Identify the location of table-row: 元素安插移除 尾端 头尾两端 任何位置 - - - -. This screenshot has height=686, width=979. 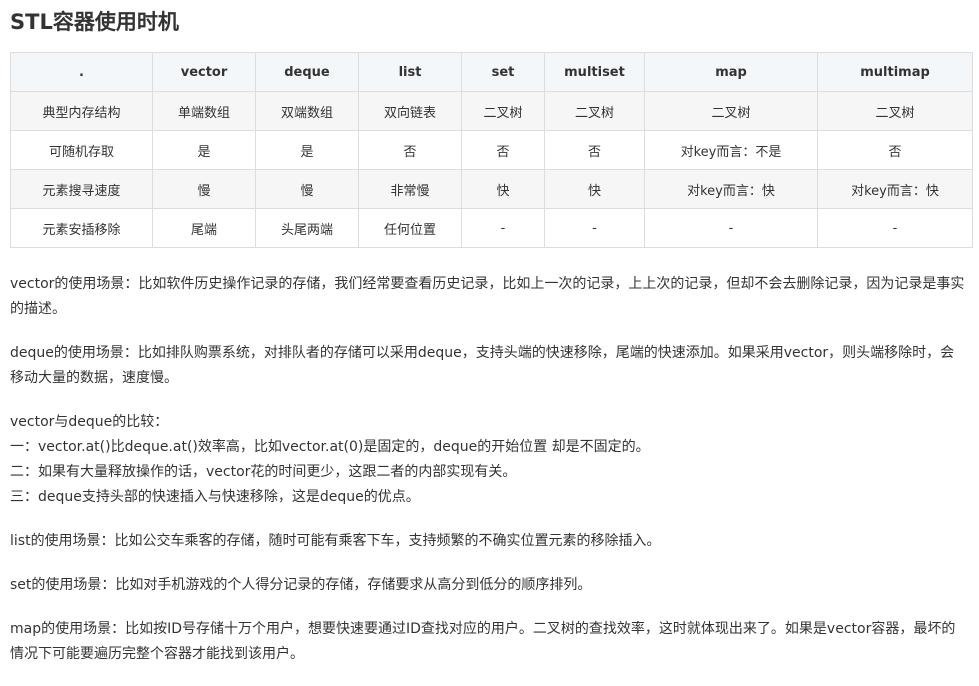
(491, 228).